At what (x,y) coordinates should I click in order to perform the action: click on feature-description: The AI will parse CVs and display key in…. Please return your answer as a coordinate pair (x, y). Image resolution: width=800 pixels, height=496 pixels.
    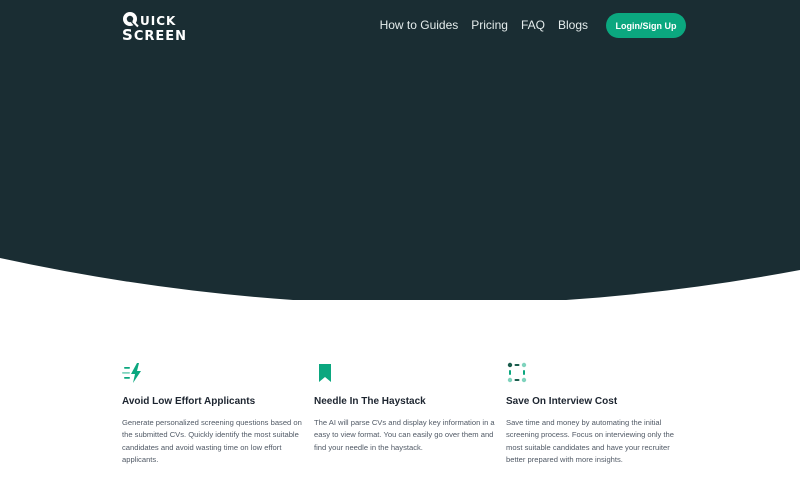
    Looking at the image, I should click on (404, 435).